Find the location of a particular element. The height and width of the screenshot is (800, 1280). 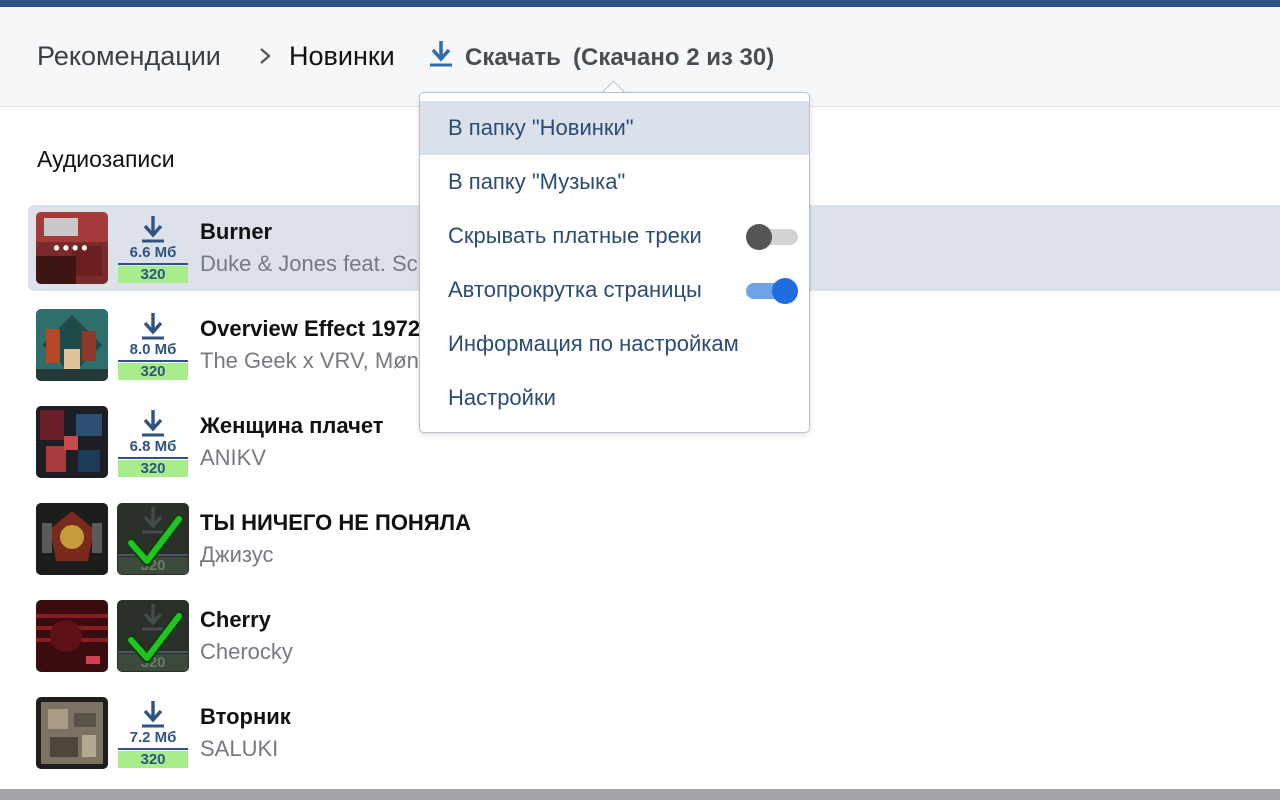

menu-item-settings: Настройки is located at coordinates (614, 398).